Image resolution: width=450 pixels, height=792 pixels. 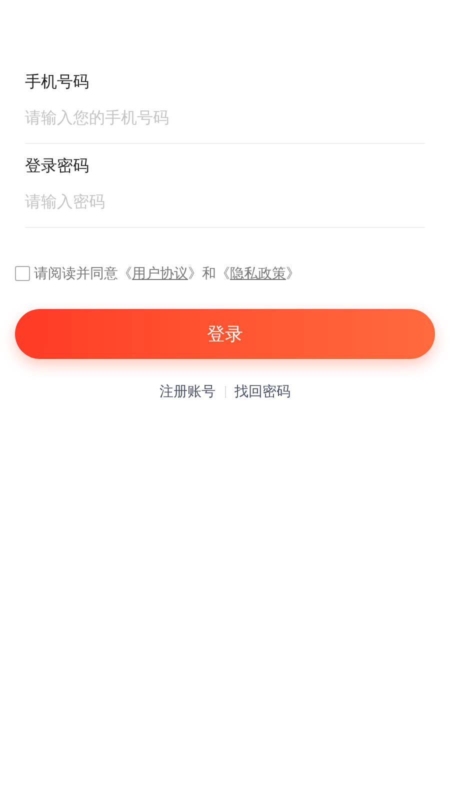 What do you see at coordinates (225, 334) in the screenshot?
I see `login-button: 登录` at bounding box center [225, 334].